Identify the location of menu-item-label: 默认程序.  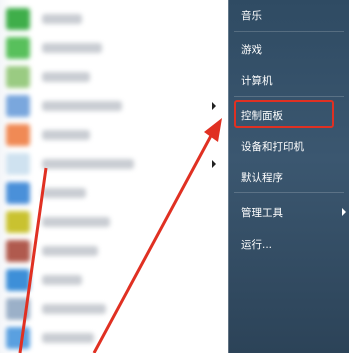
(262, 178).